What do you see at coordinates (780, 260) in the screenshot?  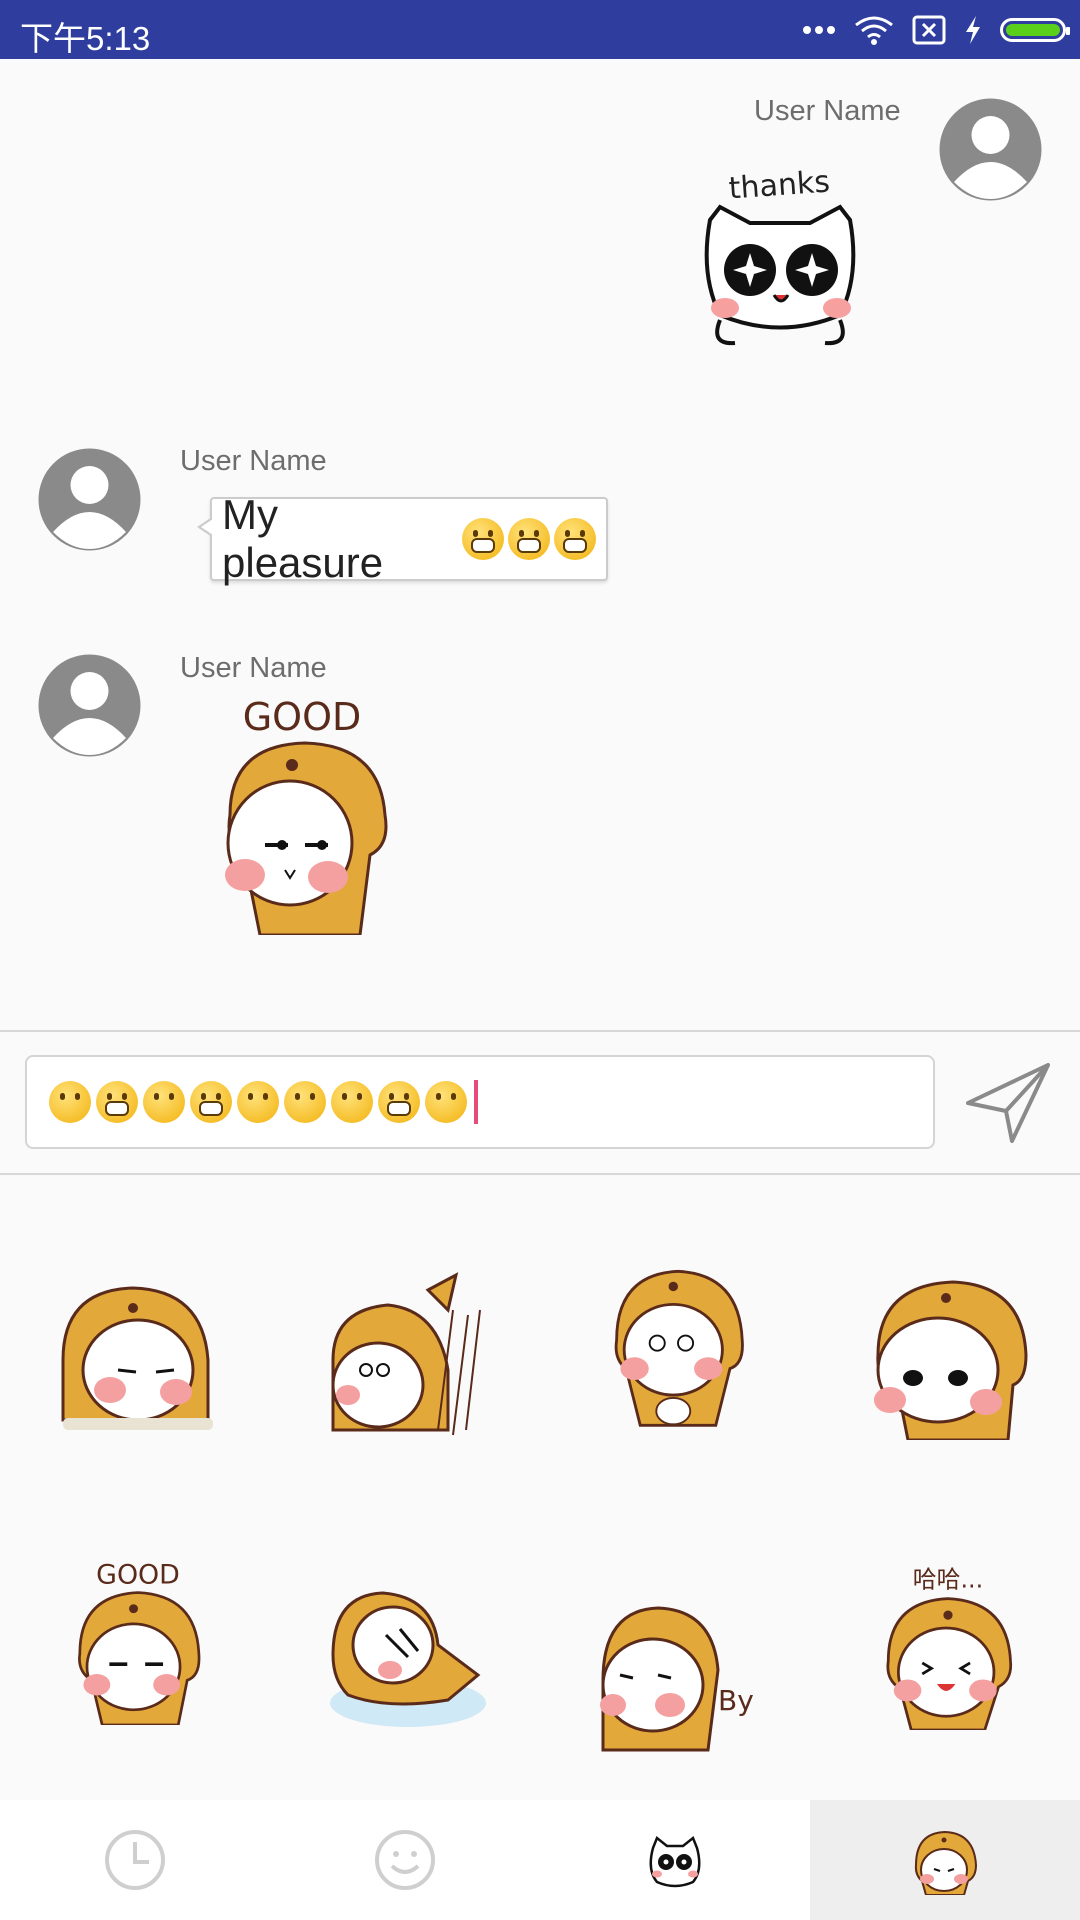 I see `thanks-cat-sticker: thanks` at bounding box center [780, 260].